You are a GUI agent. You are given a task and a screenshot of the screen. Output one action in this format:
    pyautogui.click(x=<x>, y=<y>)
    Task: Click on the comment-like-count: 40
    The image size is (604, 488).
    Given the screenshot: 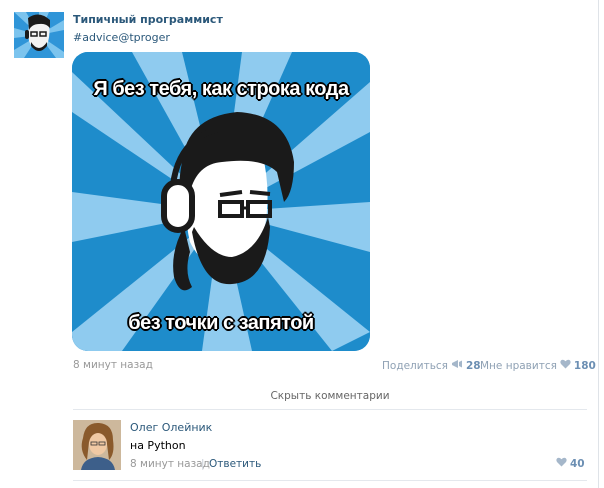 What is the action you would take?
    pyautogui.click(x=577, y=463)
    